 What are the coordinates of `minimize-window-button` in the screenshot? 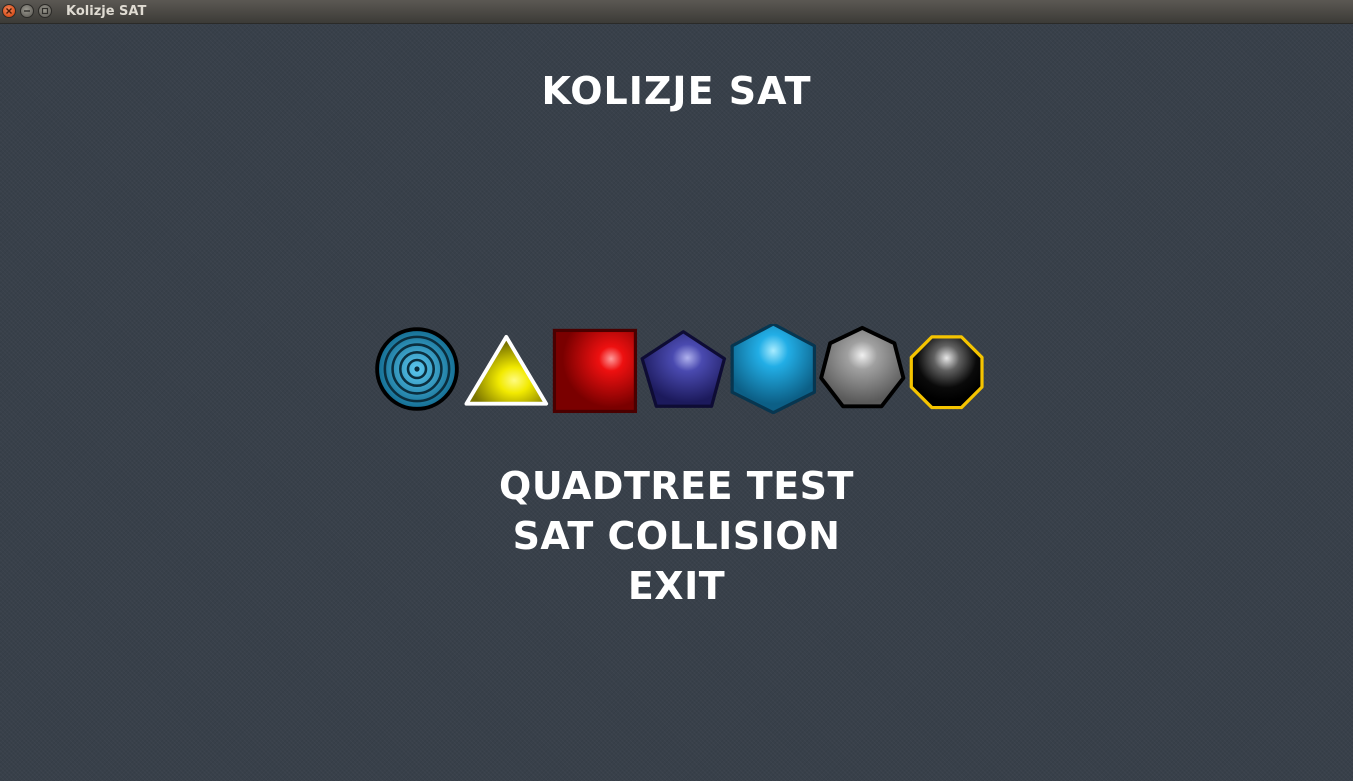 It's located at (27, 11).